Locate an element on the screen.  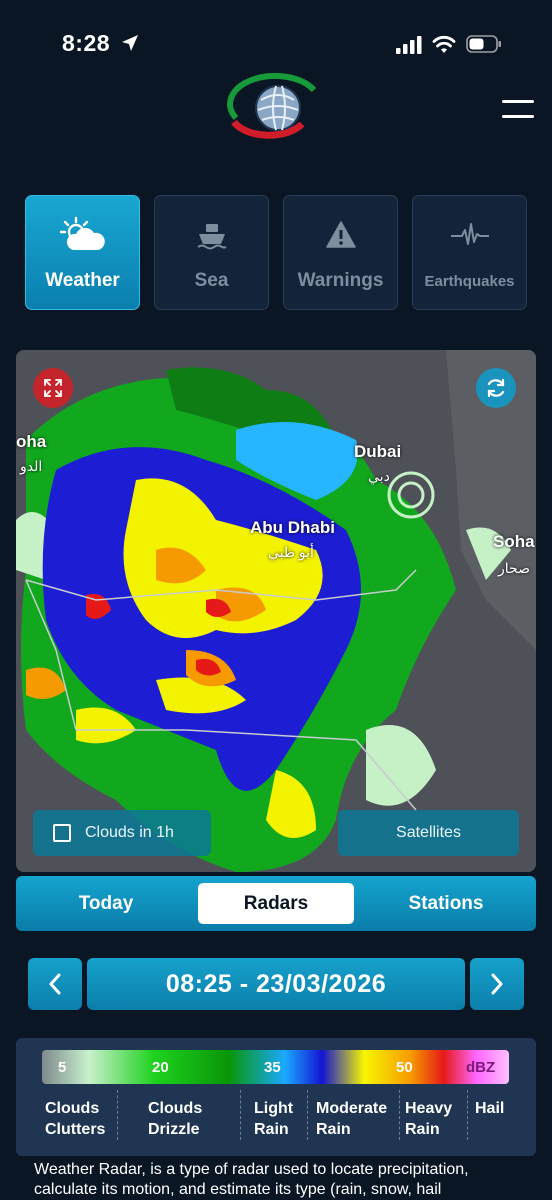
map-label-sohar: Soha is located at coordinates (514, 541).